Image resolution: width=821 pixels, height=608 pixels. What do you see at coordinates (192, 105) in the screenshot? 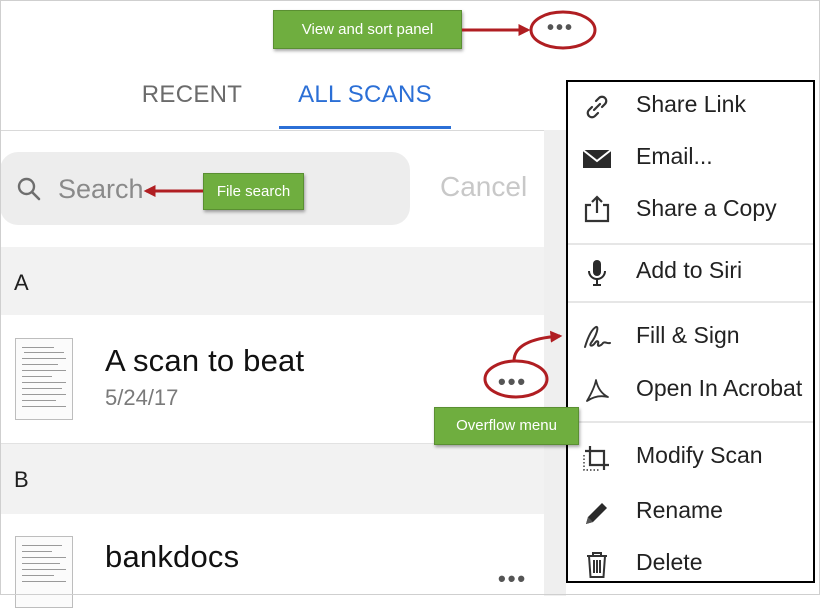
I see `tab-recent: RECENT` at bounding box center [192, 105].